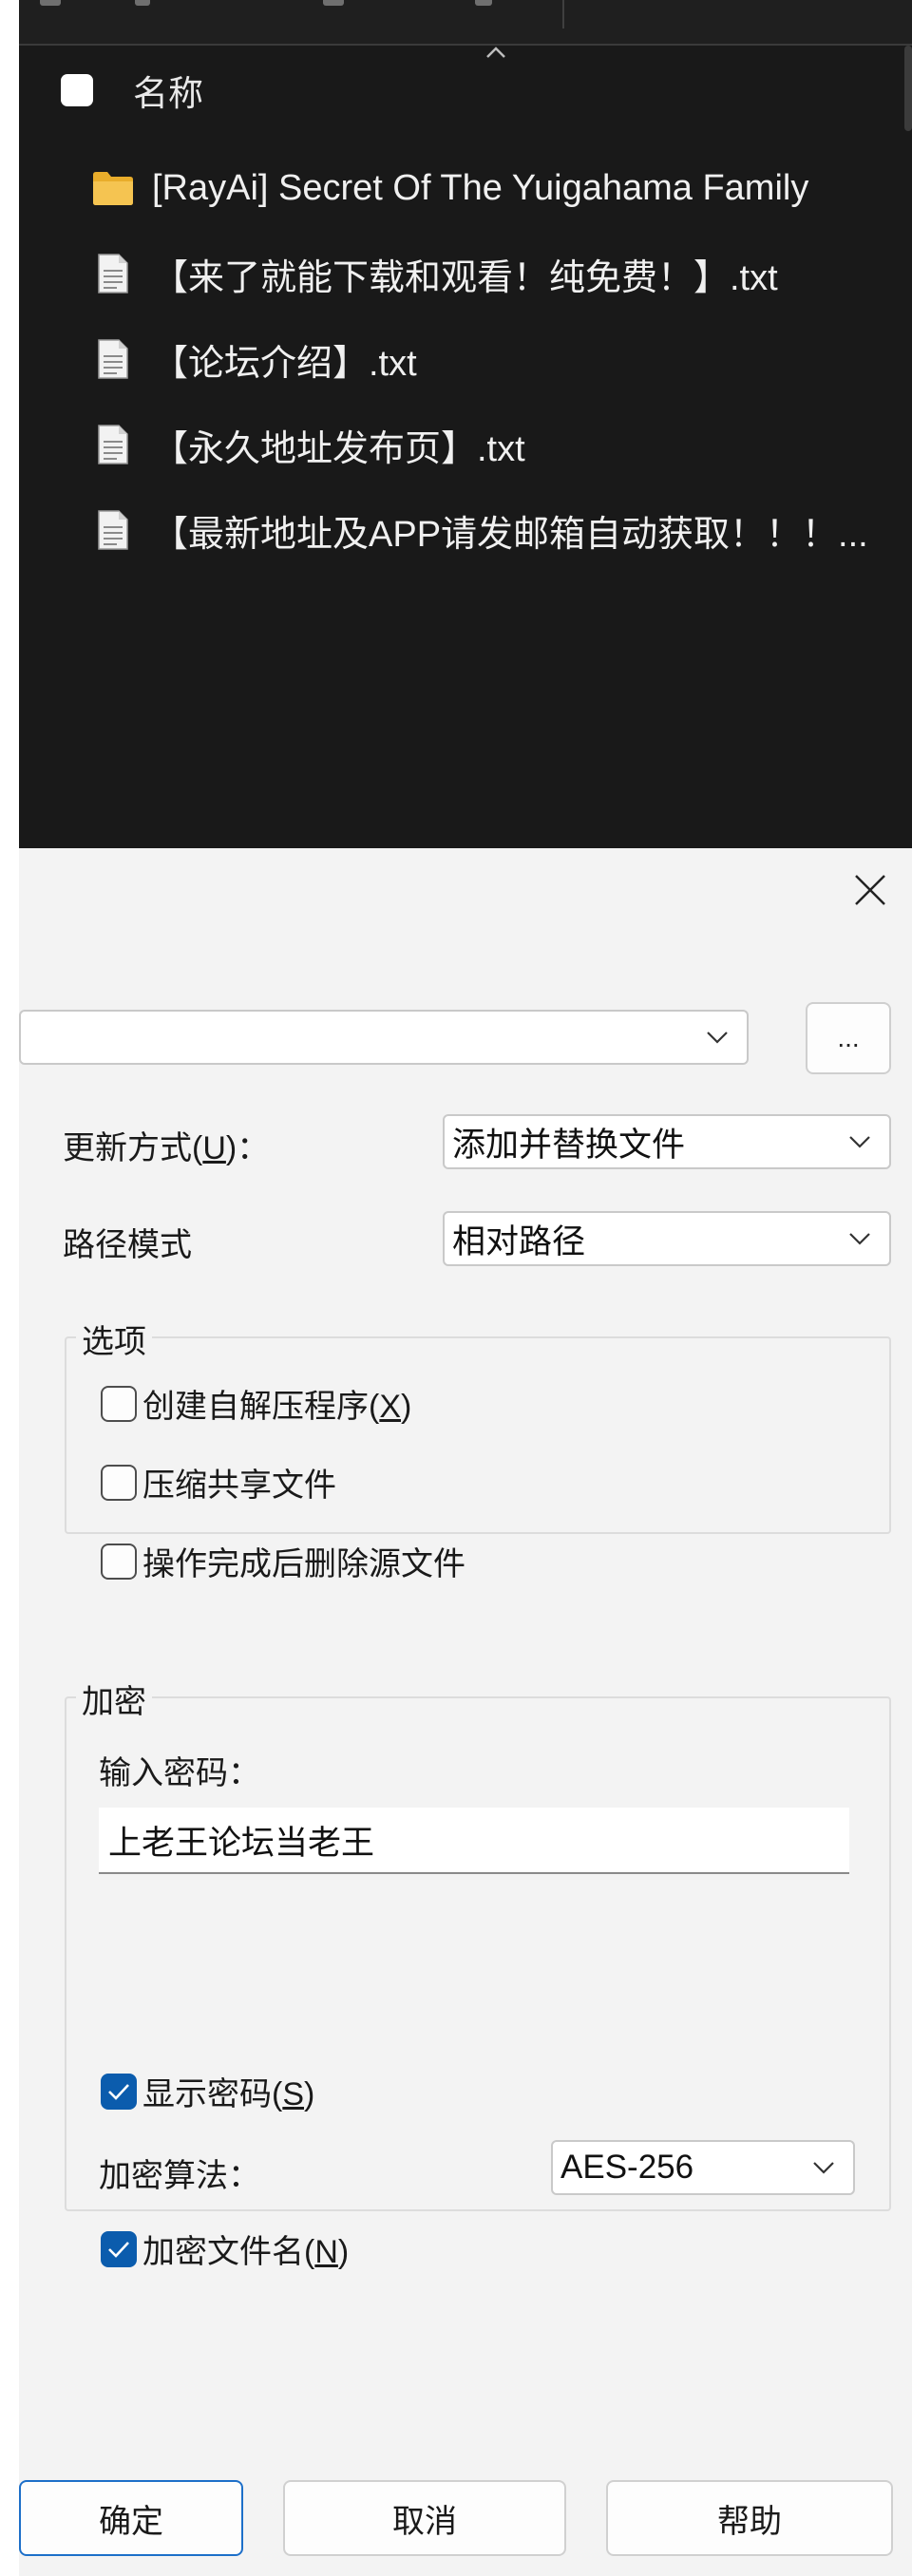  Describe the element at coordinates (119, 1482) in the screenshot. I see `compress-shared-files-checkbox` at that location.